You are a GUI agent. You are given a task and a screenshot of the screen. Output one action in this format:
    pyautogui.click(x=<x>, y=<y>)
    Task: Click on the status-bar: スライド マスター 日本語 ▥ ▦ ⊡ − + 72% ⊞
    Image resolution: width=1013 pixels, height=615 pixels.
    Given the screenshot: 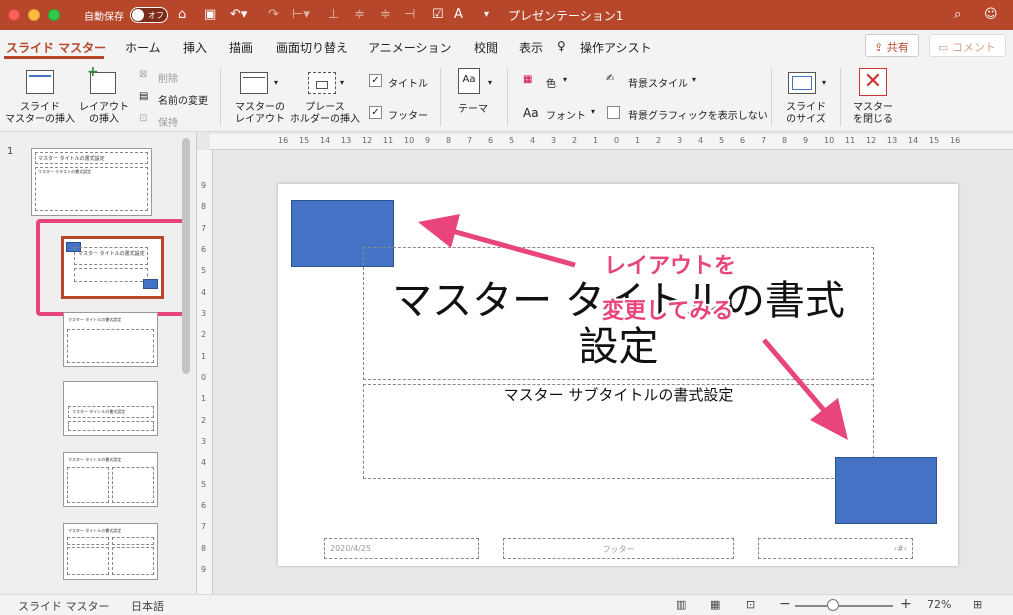 What is the action you would take?
    pyautogui.click(x=506, y=604)
    